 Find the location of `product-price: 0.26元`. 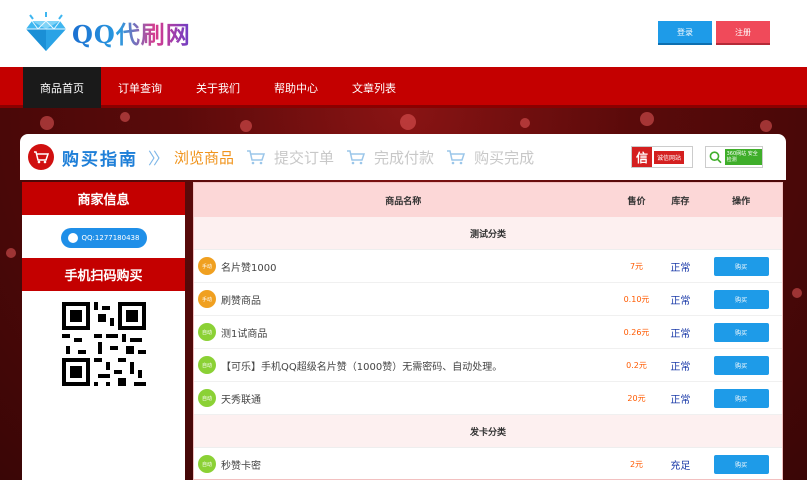

product-price: 0.26元 is located at coordinates (636, 332).